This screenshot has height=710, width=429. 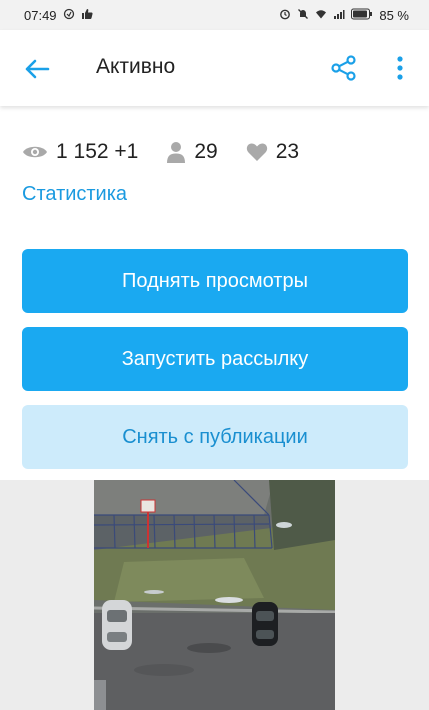 What do you see at coordinates (206, 151) in the screenshot?
I see `visitors-count: 29` at bounding box center [206, 151].